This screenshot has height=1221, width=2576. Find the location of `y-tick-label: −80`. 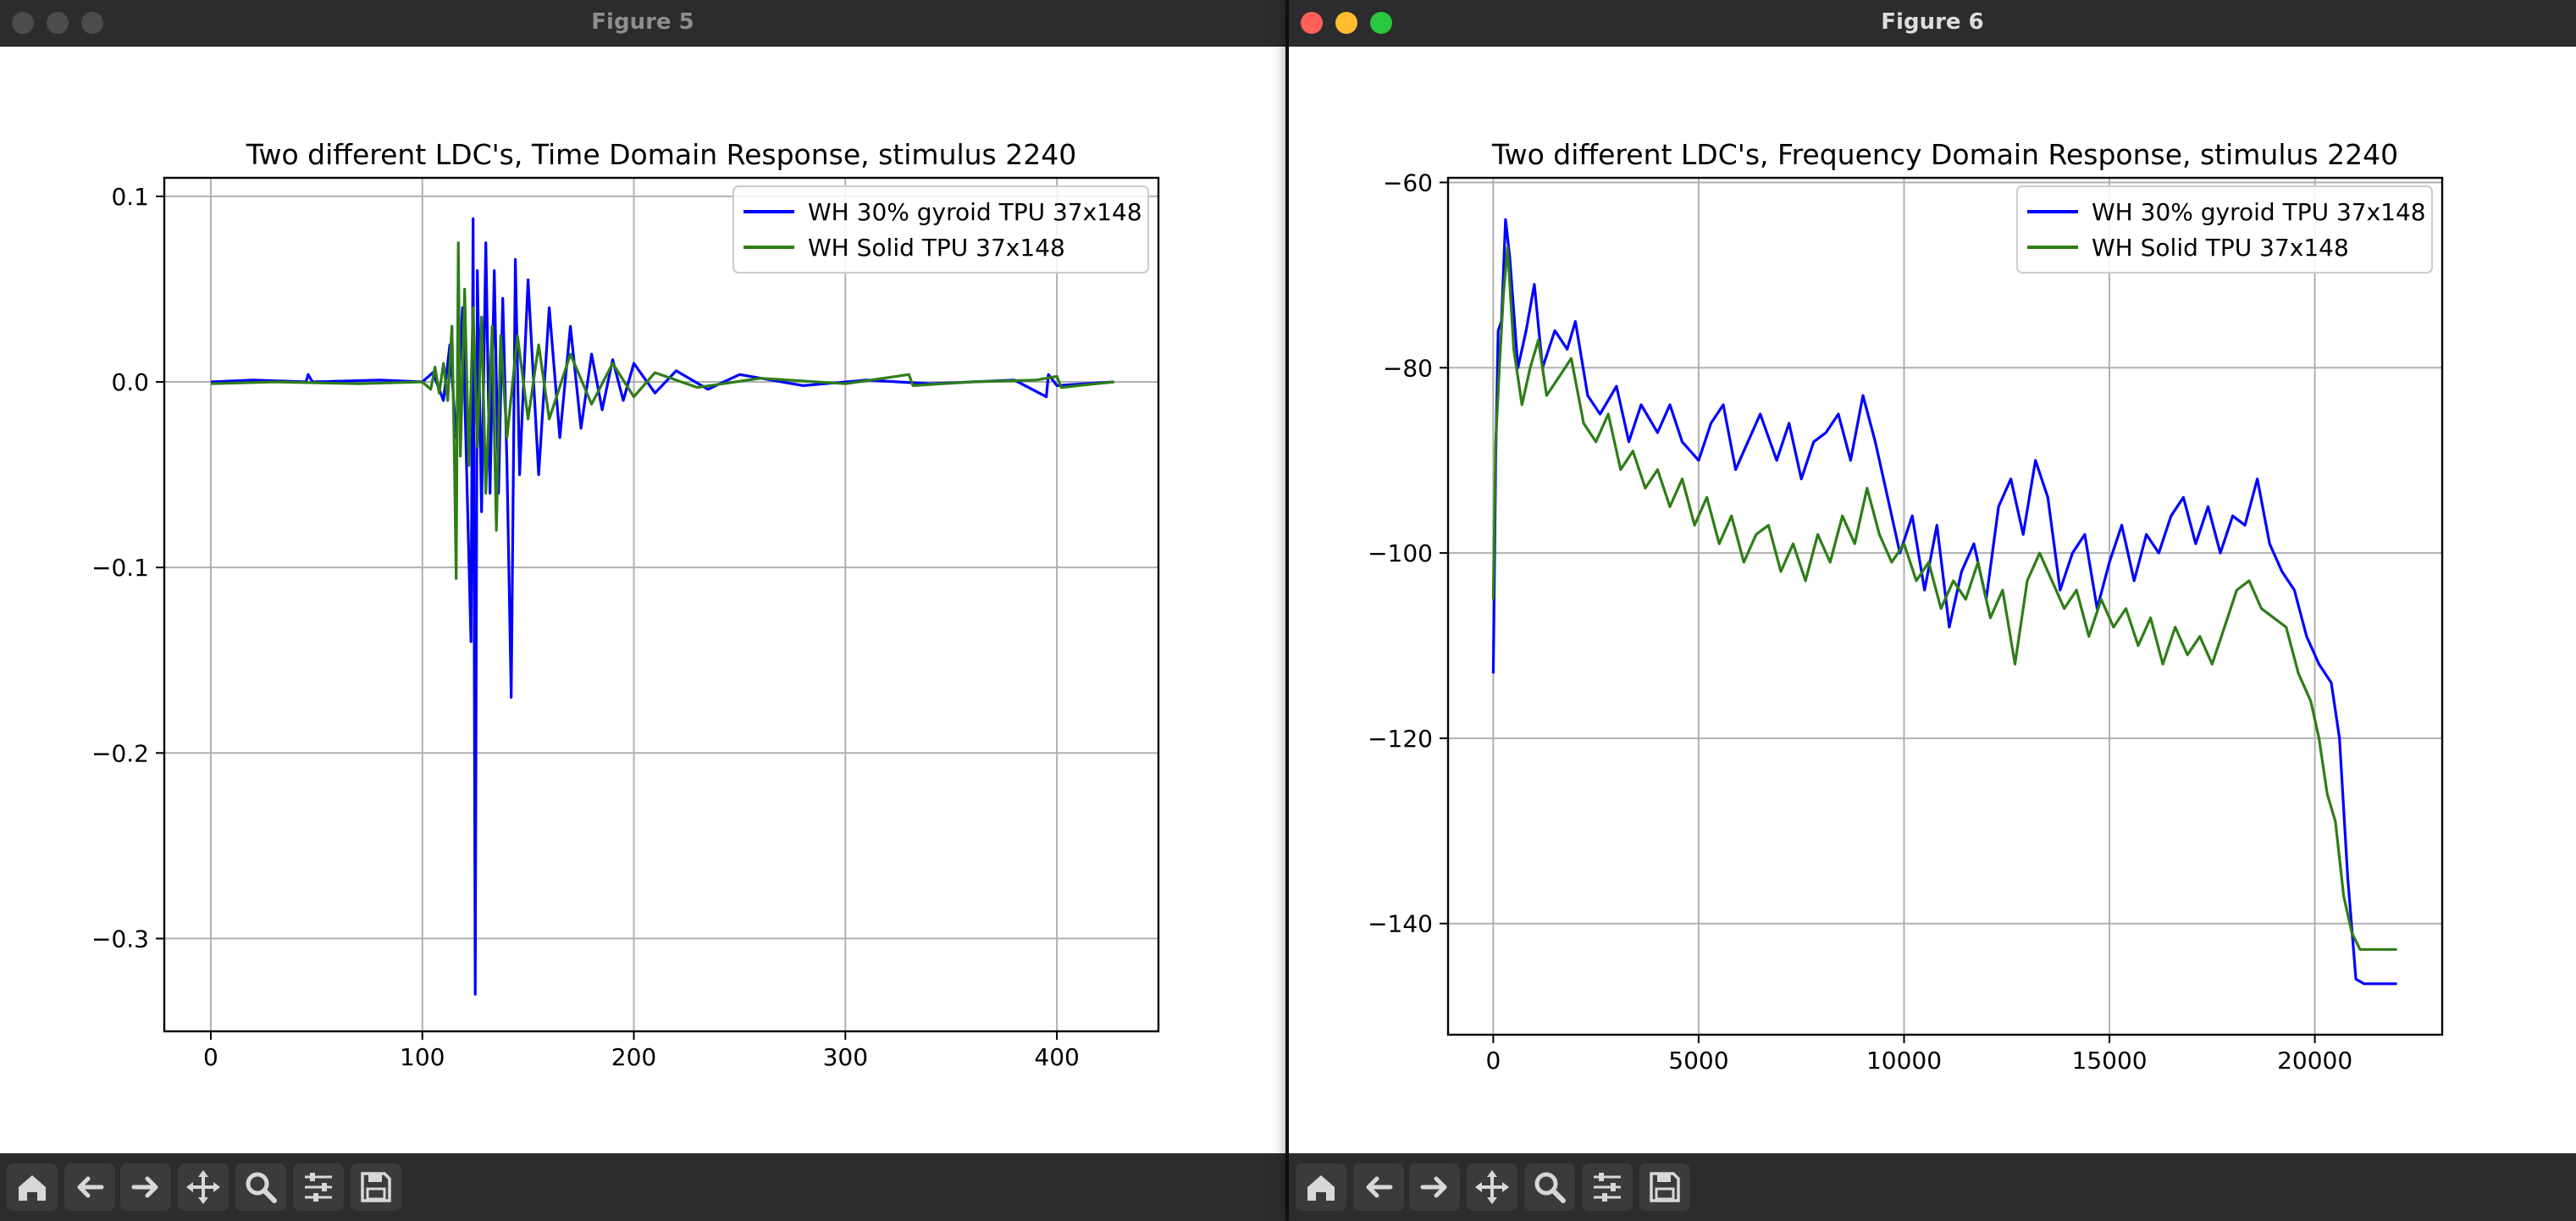

y-tick-label: −80 is located at coordinates (1408, 368).